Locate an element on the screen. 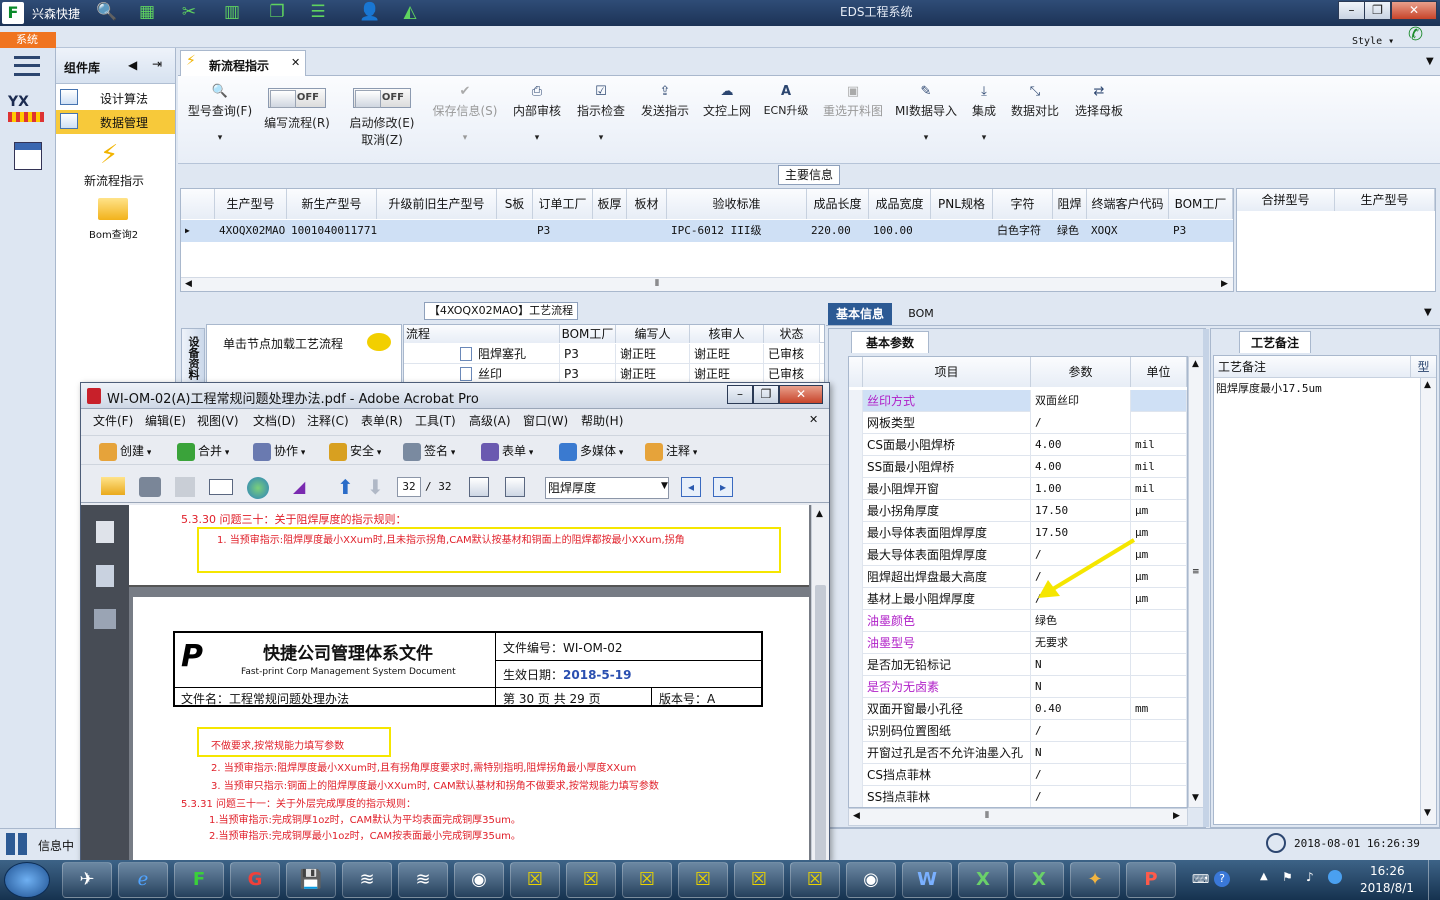 The width and height of the screenshot is (1440, 900). taskbar-app-shell: ✦ is located at coordinates (1095, 880).